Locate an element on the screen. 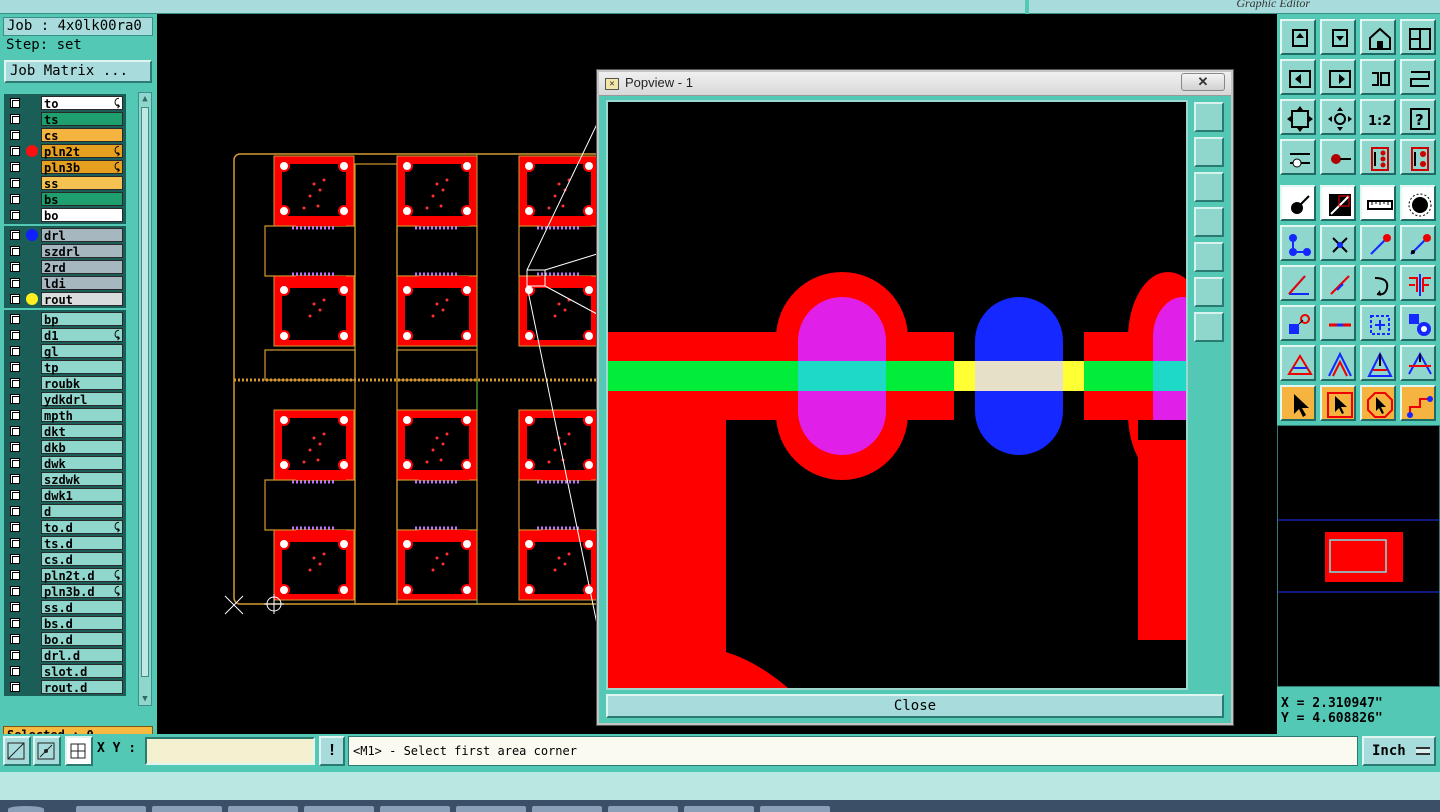 This screenshot has height=812, width=1440. layer-row-pln2t-d: pln2t.d ⤹ is located at coordinates (65, 575).